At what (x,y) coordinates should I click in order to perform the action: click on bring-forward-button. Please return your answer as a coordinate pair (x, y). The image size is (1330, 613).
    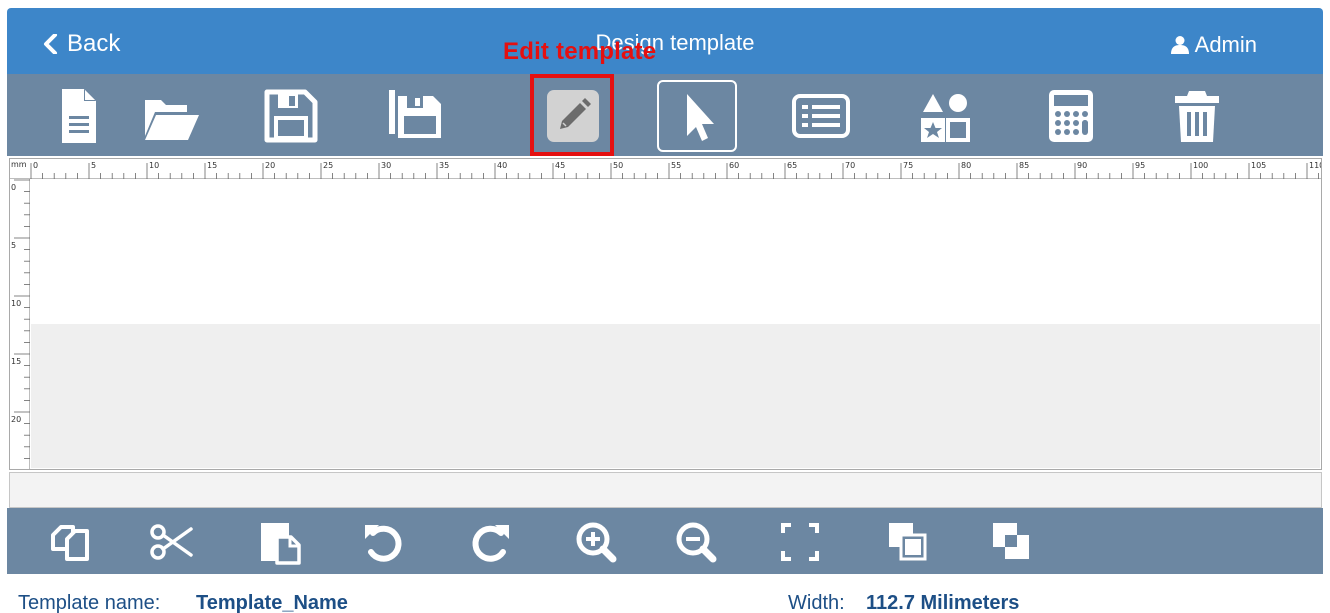
    Looking at the image, I should click on (908, 542).